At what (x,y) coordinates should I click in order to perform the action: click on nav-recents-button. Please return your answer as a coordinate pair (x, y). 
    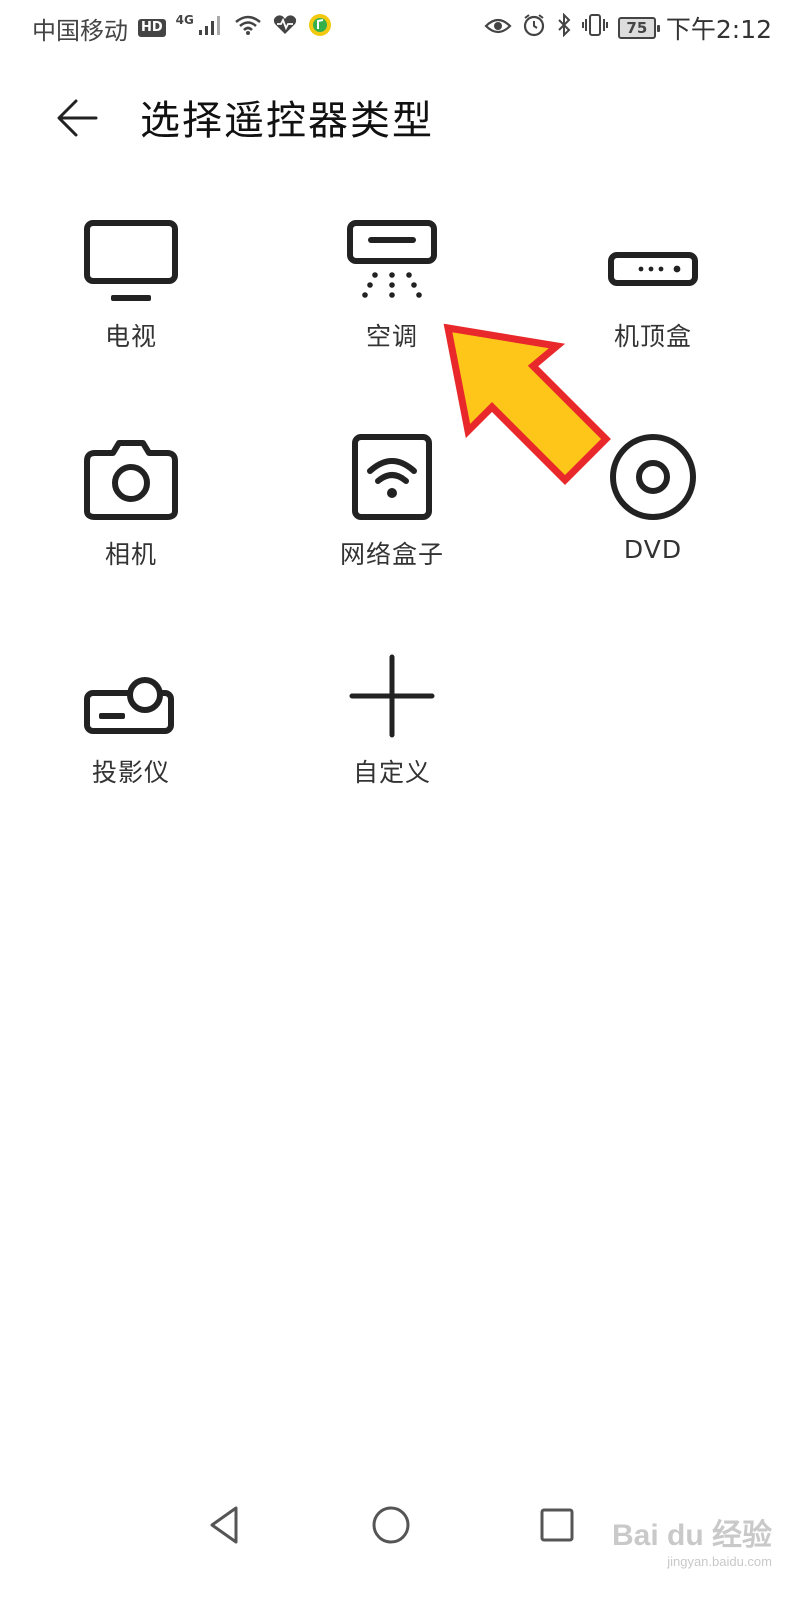
    Looking at the image, I should click on (557, 1525).